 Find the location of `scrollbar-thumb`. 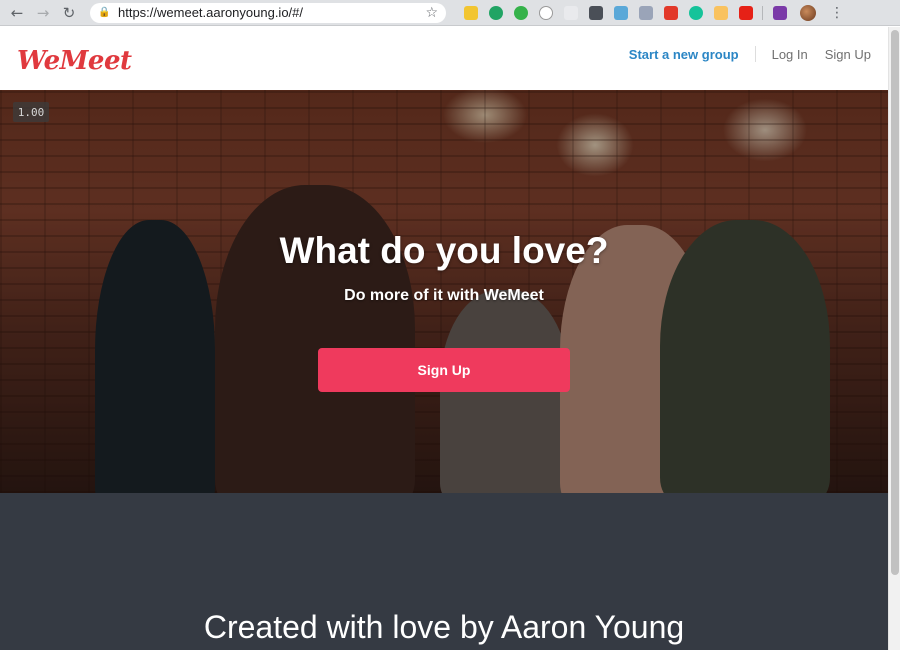

scrollbar-thumb is located at coordinates (895, 302).